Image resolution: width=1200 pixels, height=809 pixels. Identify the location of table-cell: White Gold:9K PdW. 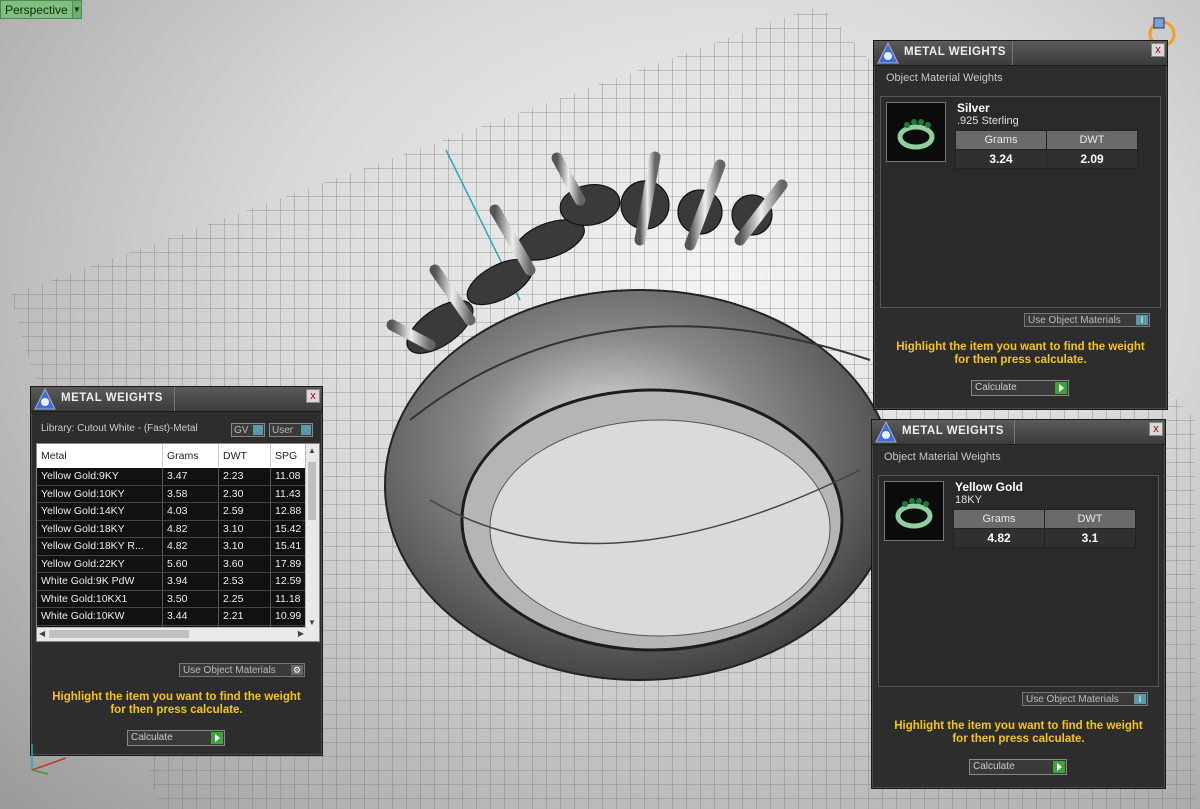
(100, 581).